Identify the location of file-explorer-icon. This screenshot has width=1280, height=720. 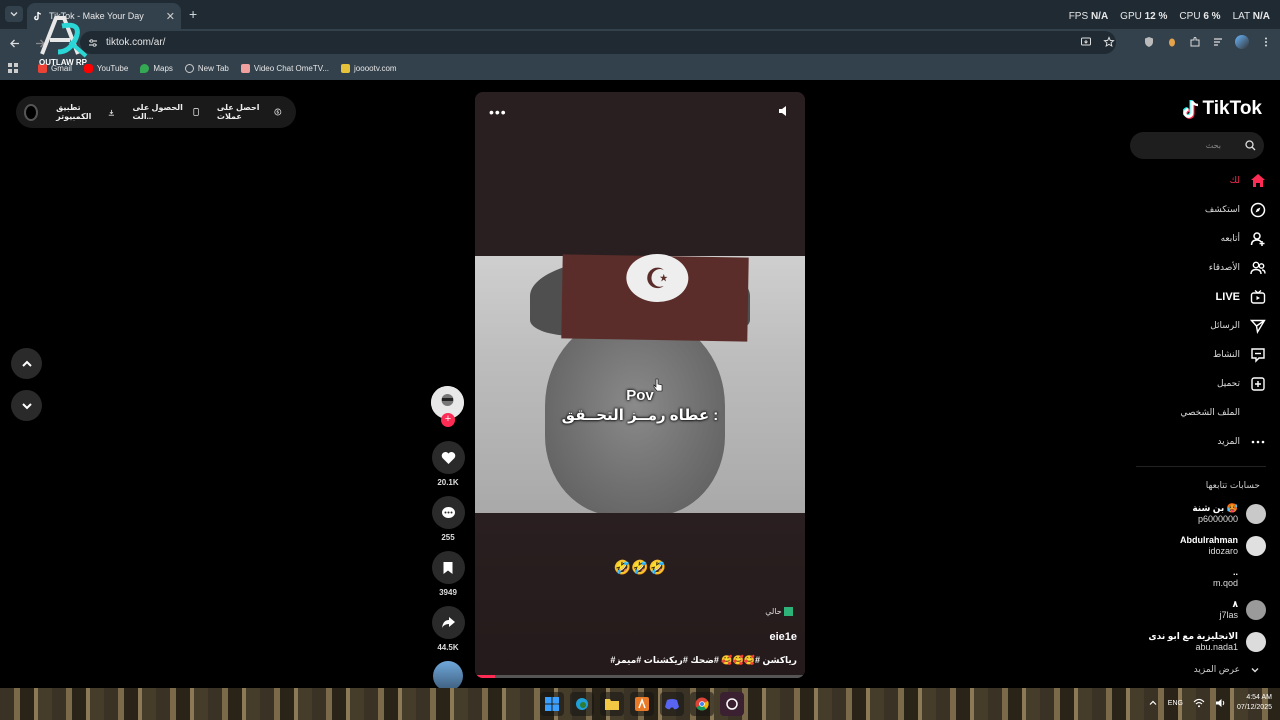
(612, 704).